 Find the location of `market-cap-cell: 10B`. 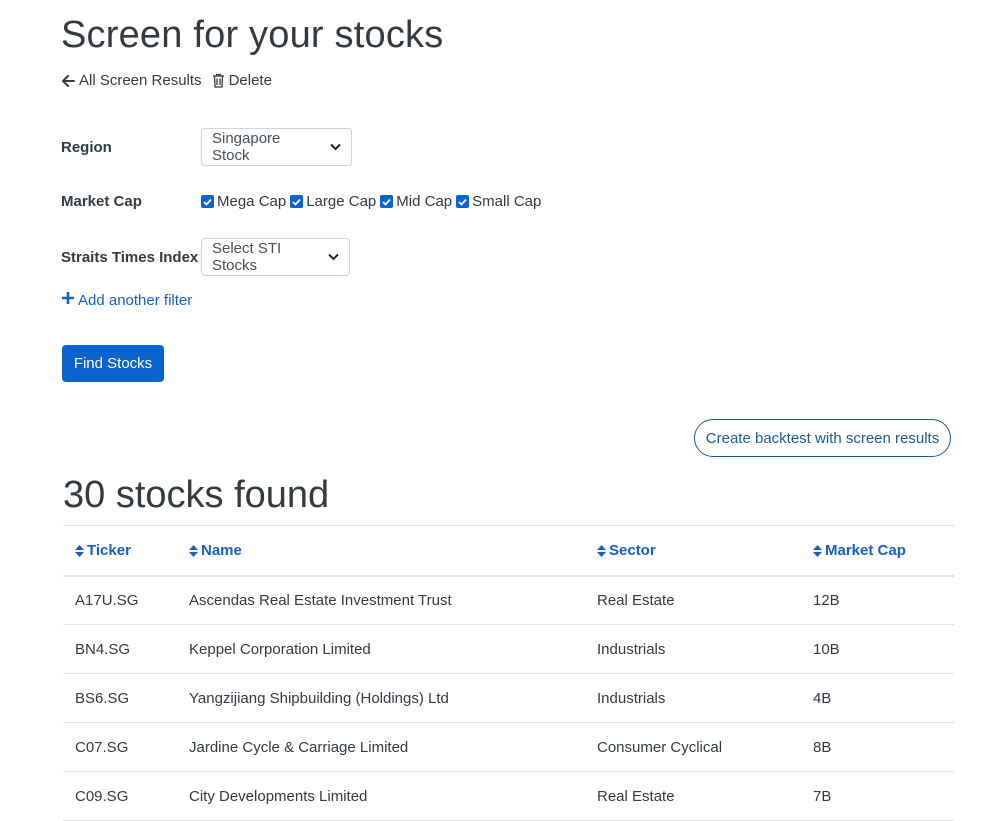

market-cap-cell: 10B is located at coordinates (877, 649).